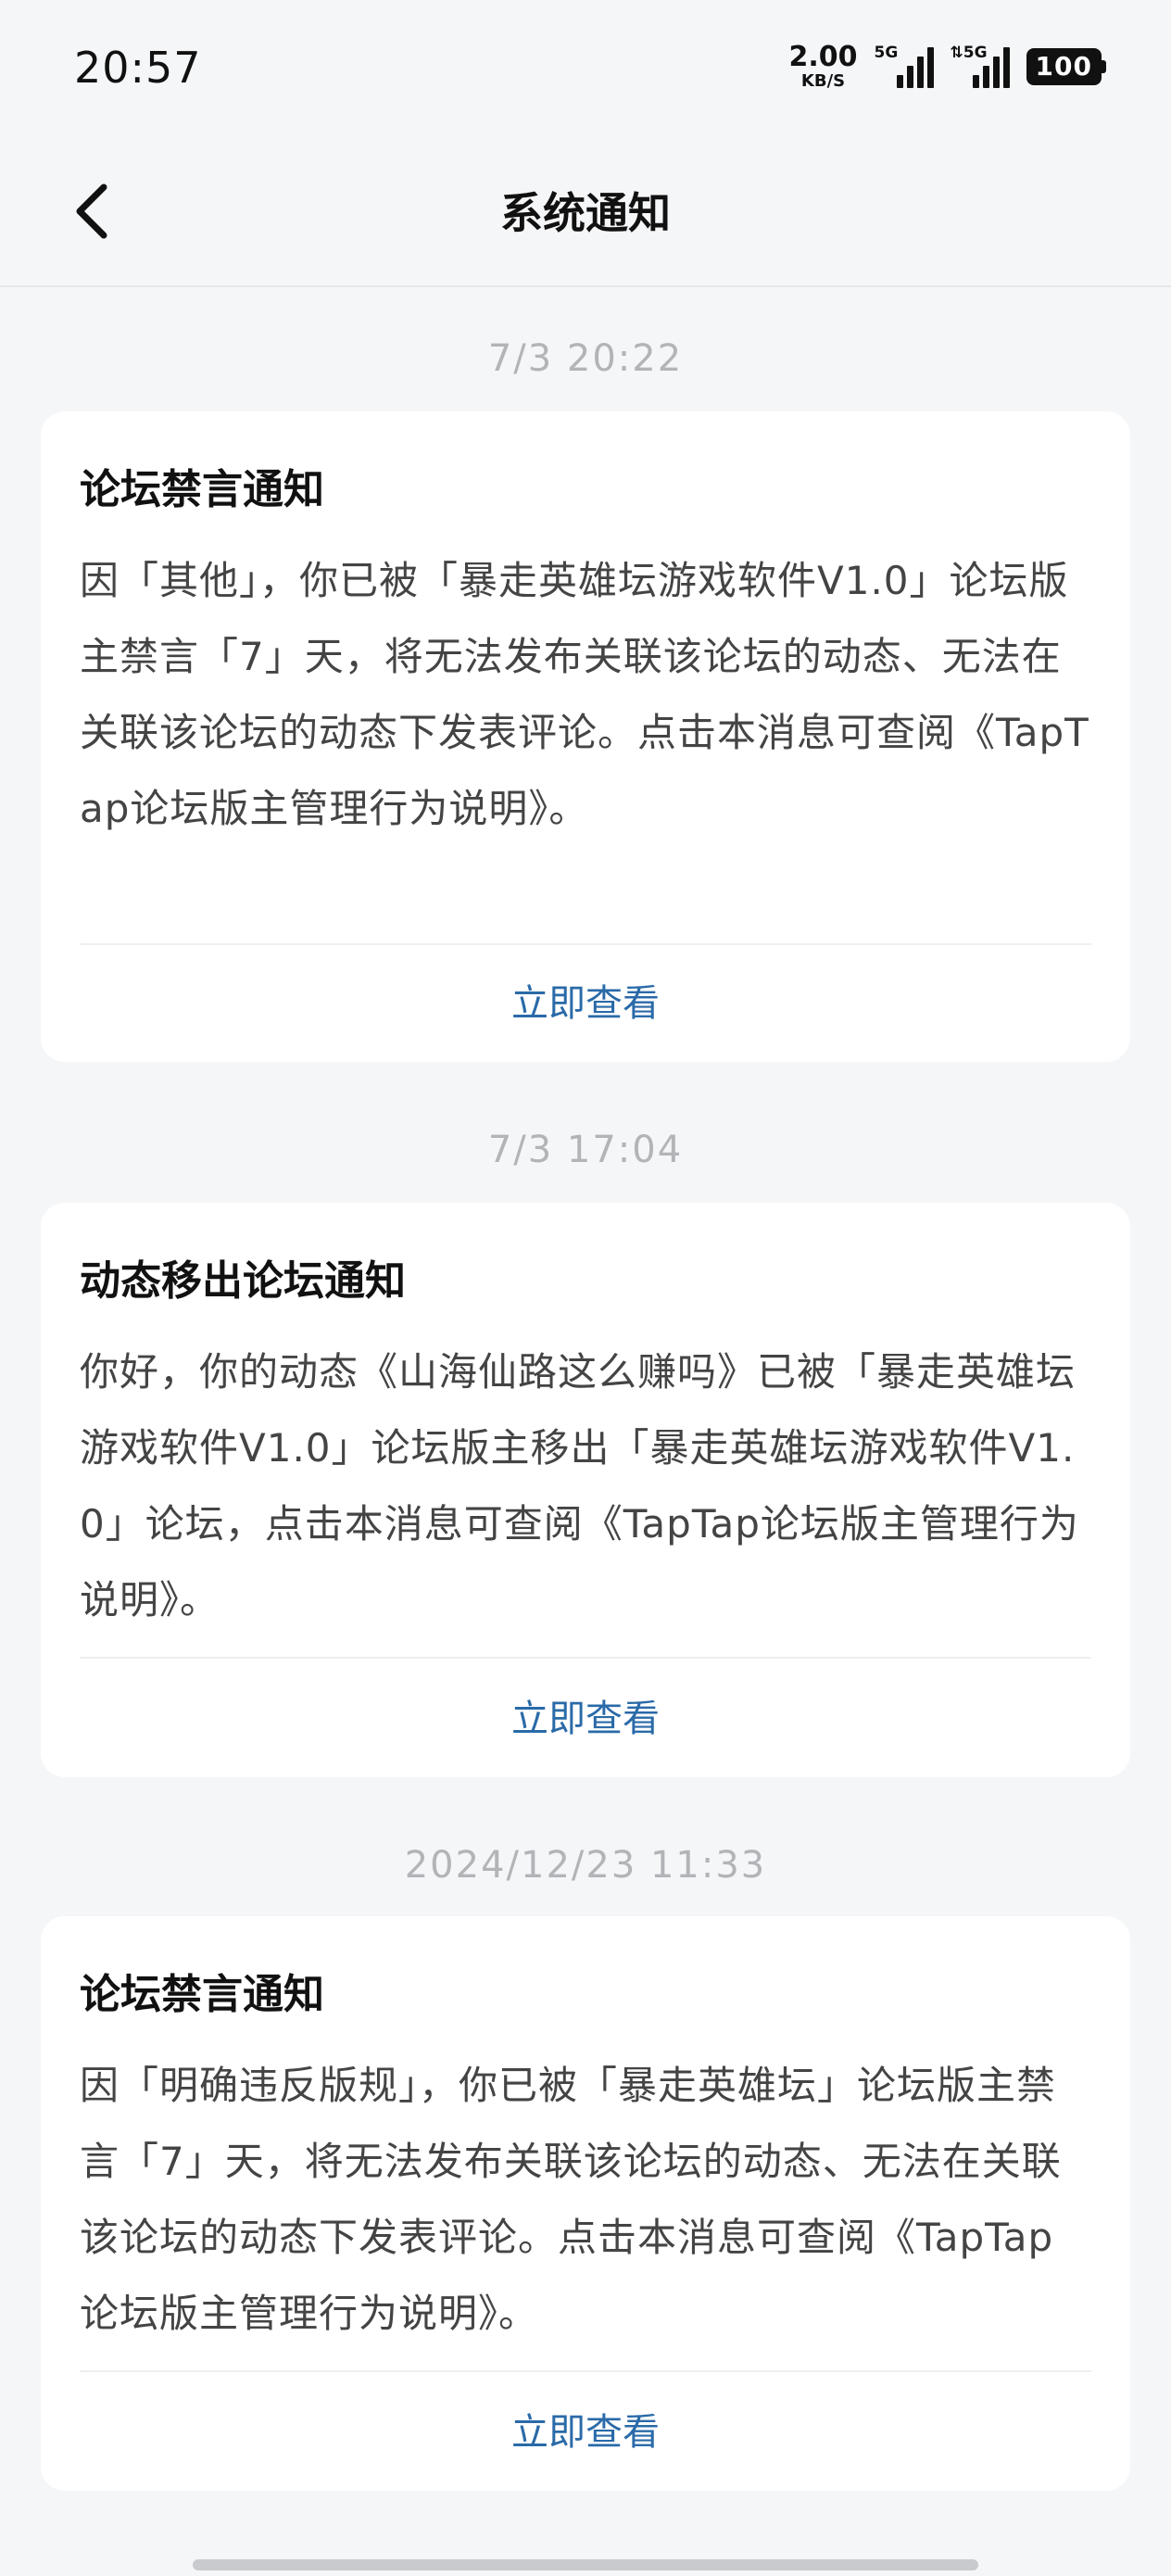  What do you see at coordinates (948, 67) in the screenshot?
I see `status-indicators: 2.00 KB/S 5G ⇅5G 100` at bounding box center [948, 67].